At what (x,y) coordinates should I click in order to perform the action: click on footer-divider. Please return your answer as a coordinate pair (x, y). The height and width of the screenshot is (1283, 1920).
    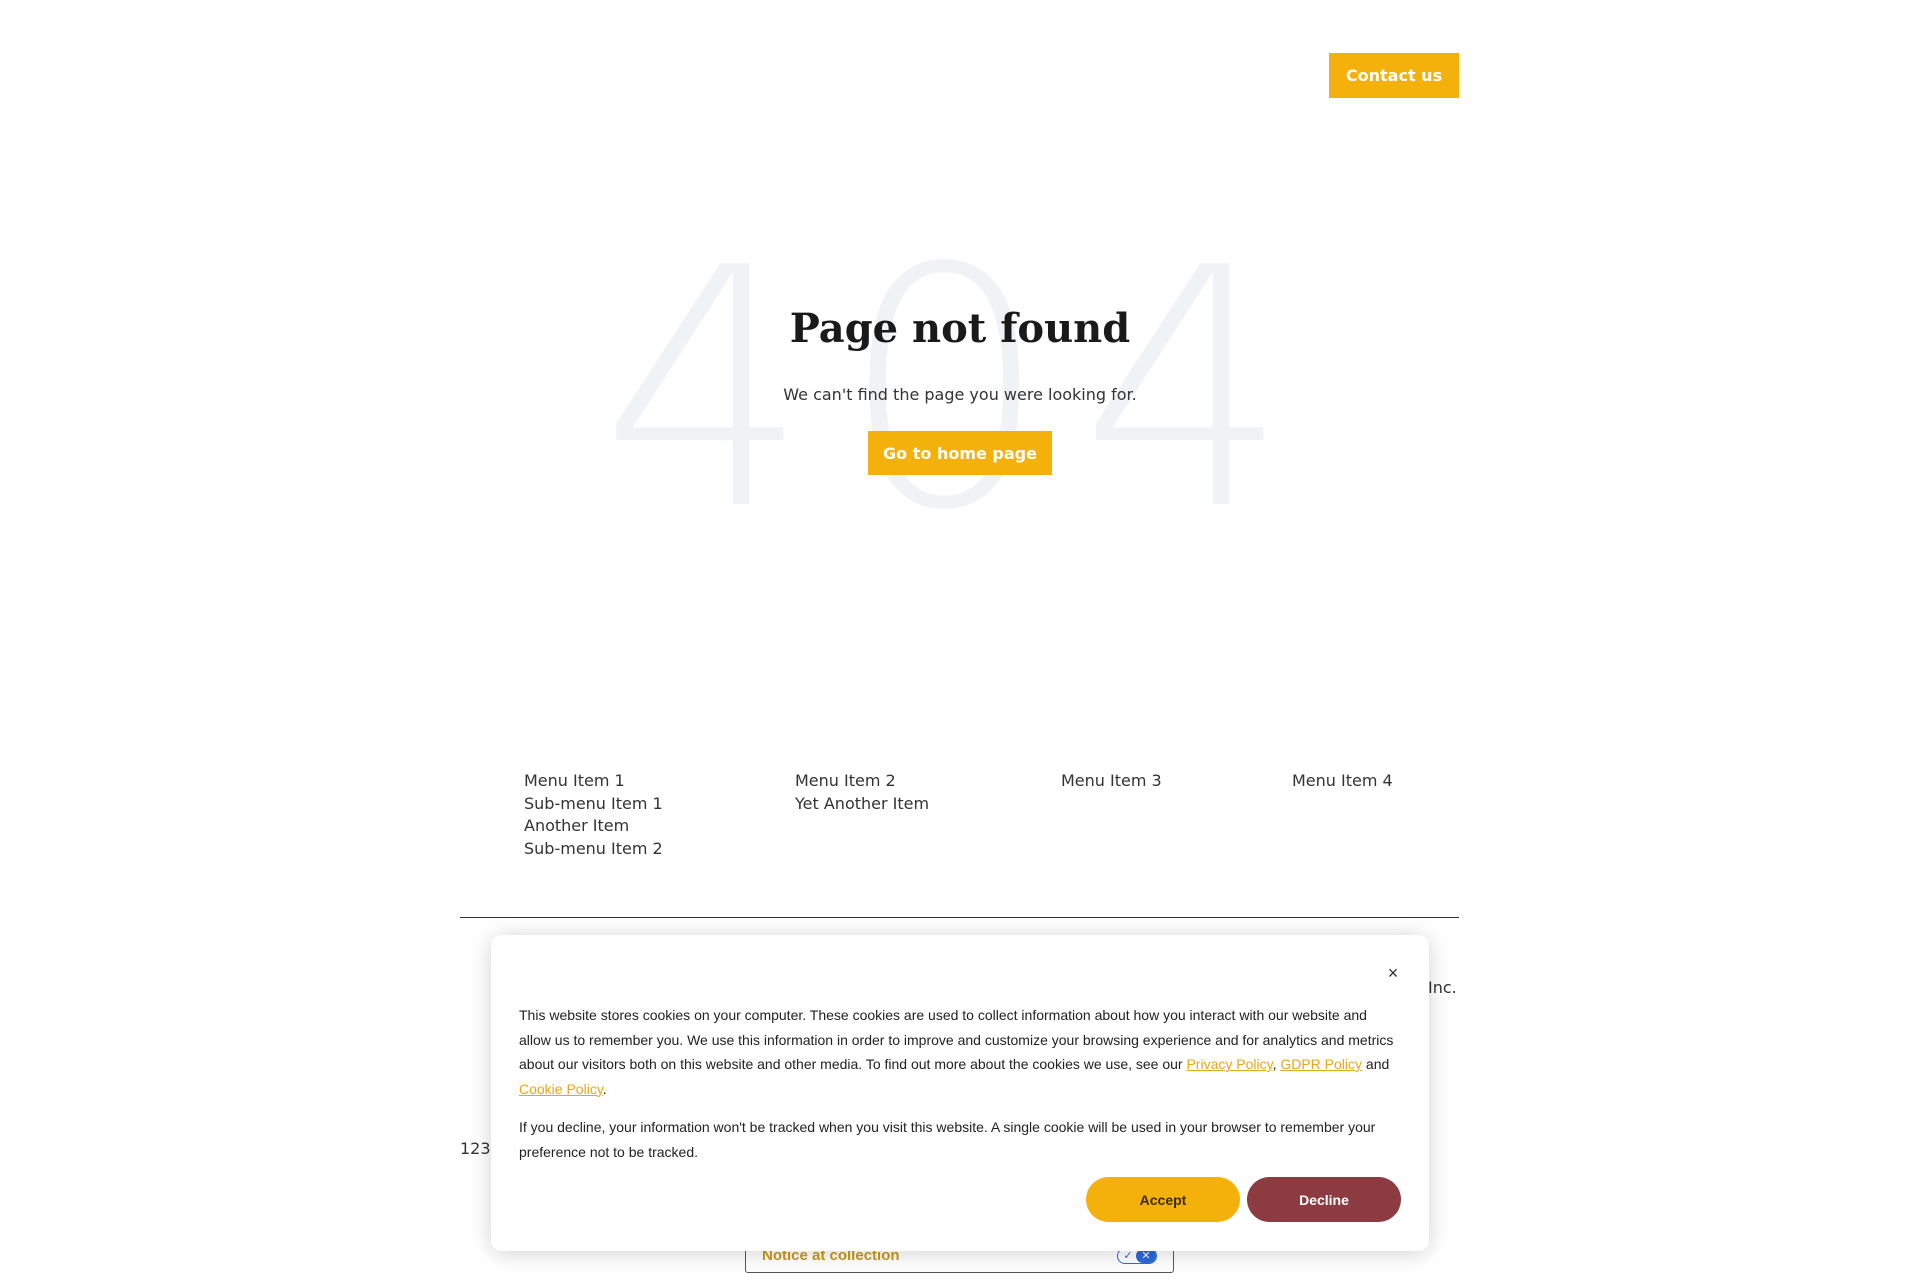
    Looking at the image, I should click on (959, 917).